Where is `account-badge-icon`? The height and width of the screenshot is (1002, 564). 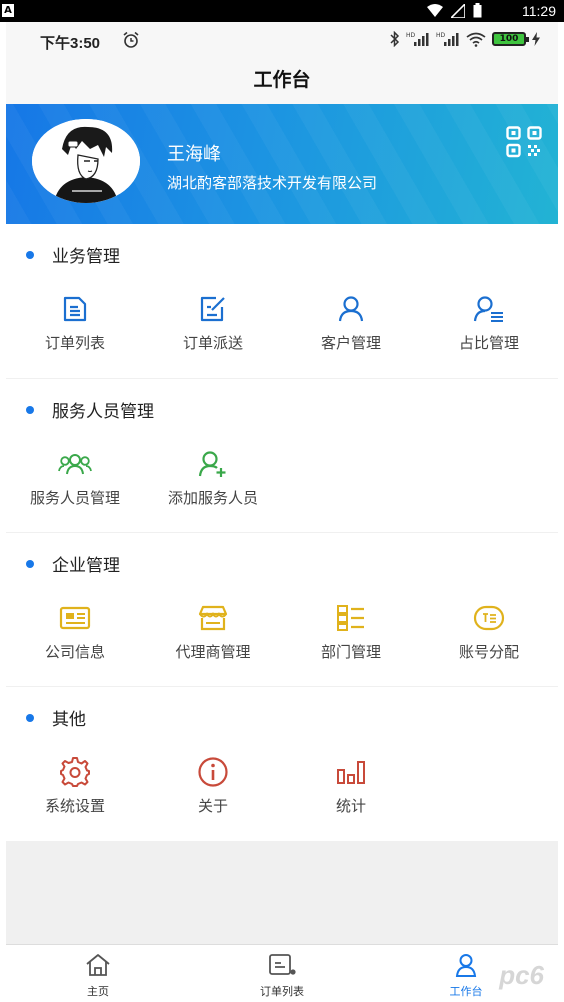
account-badge-icon is located at coordinates (489, 618).